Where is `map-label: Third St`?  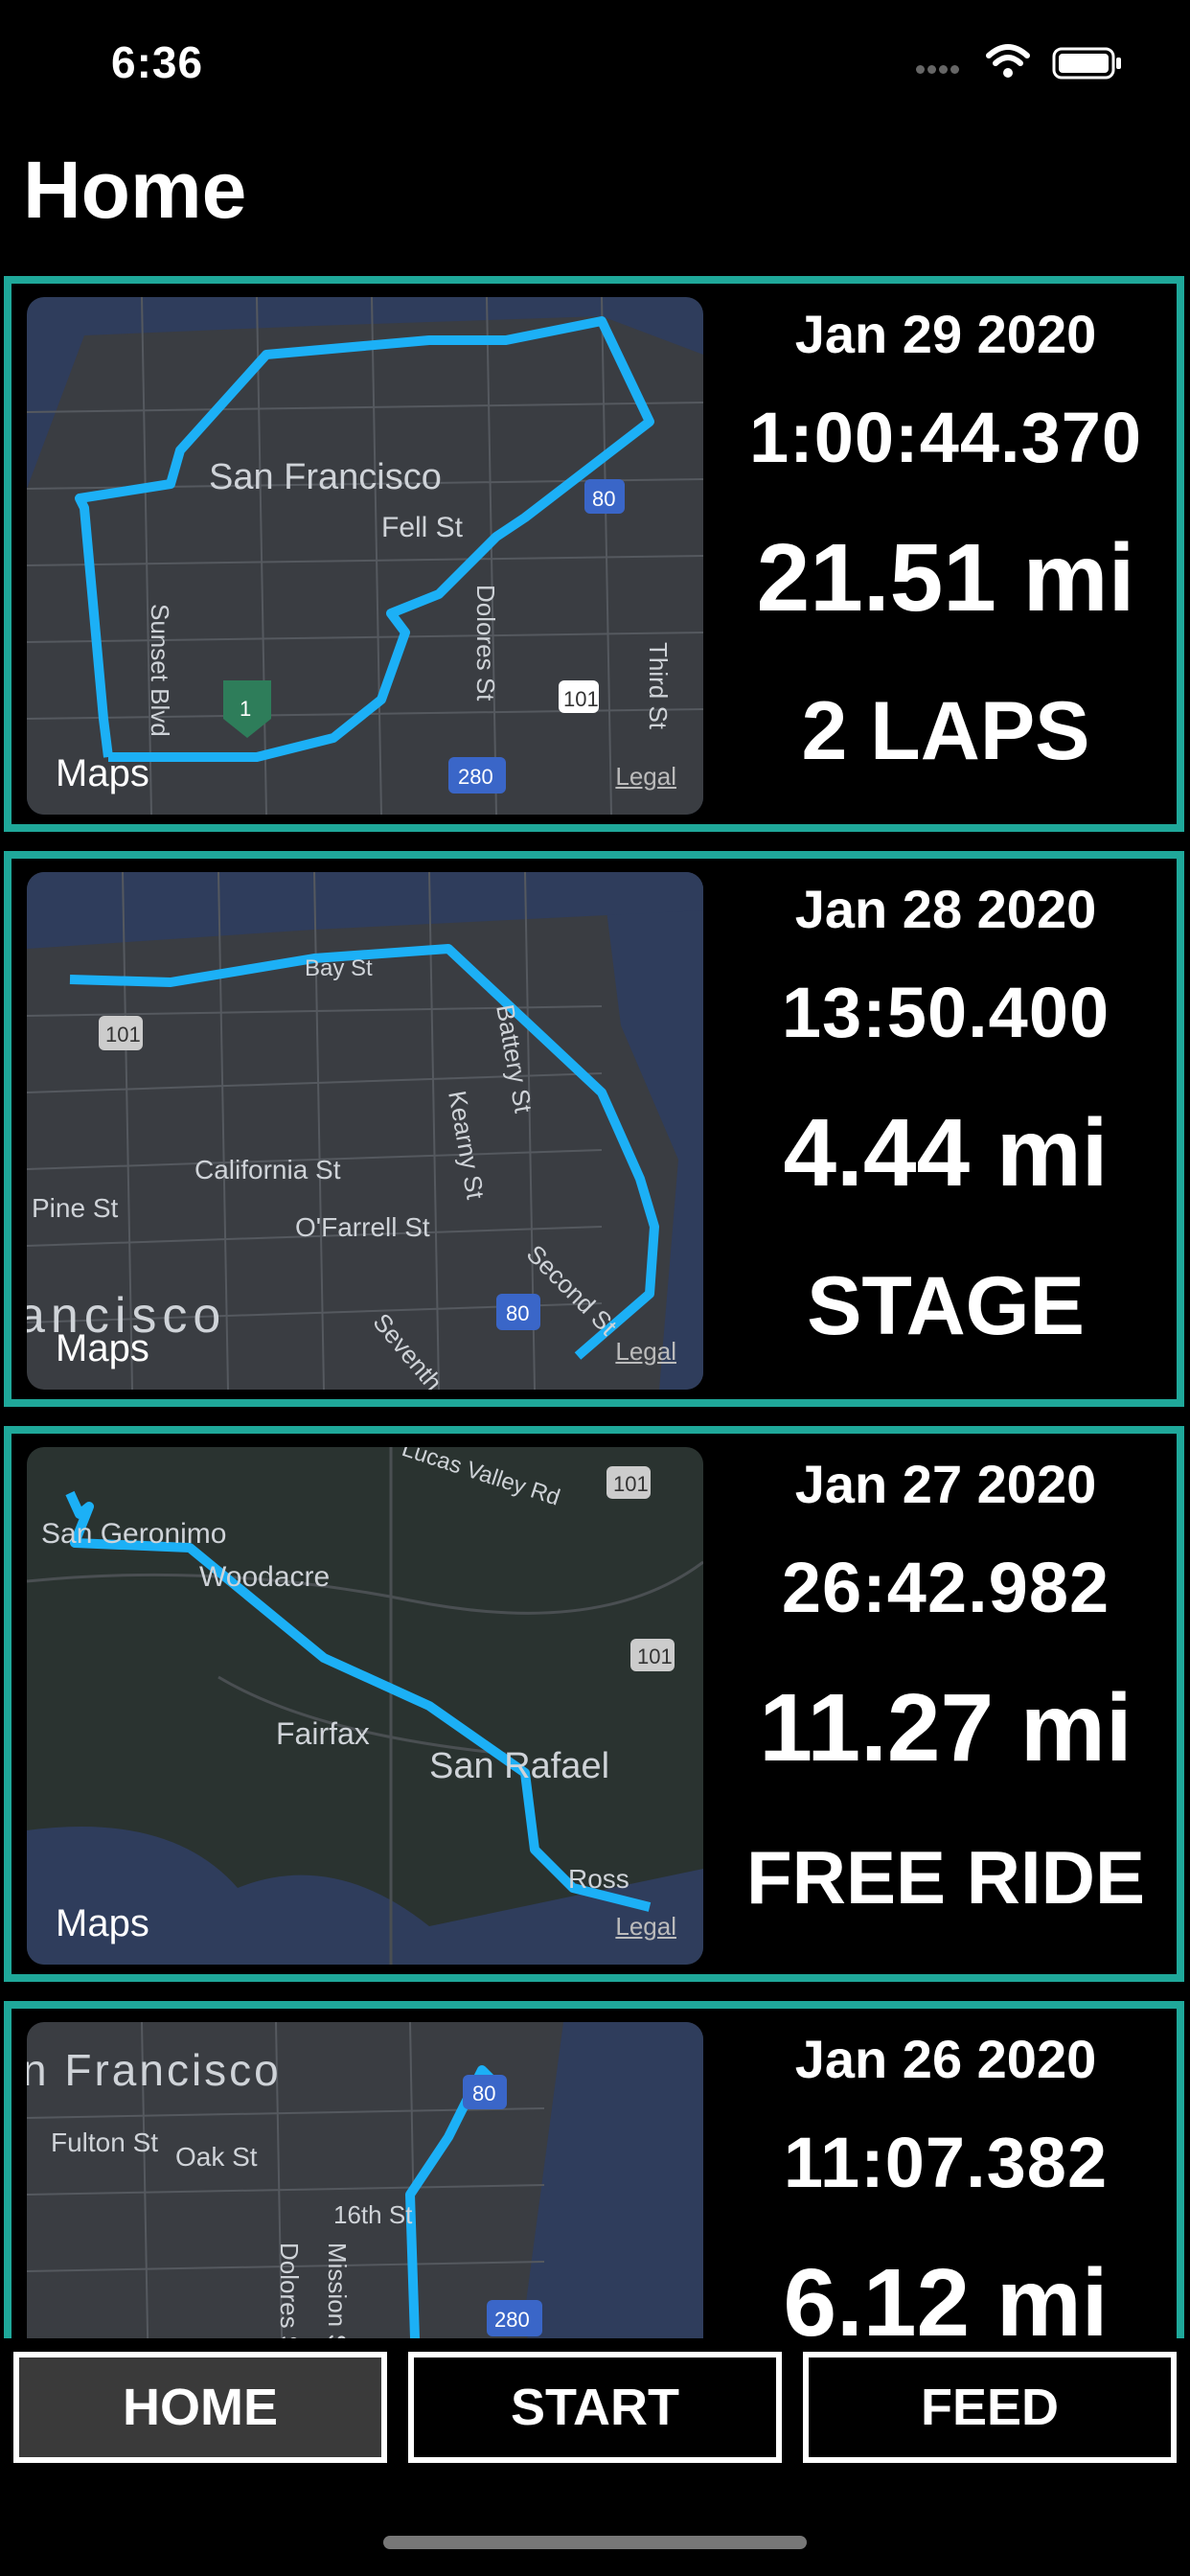
map-label: Third St is located at coordinates (658, 686).